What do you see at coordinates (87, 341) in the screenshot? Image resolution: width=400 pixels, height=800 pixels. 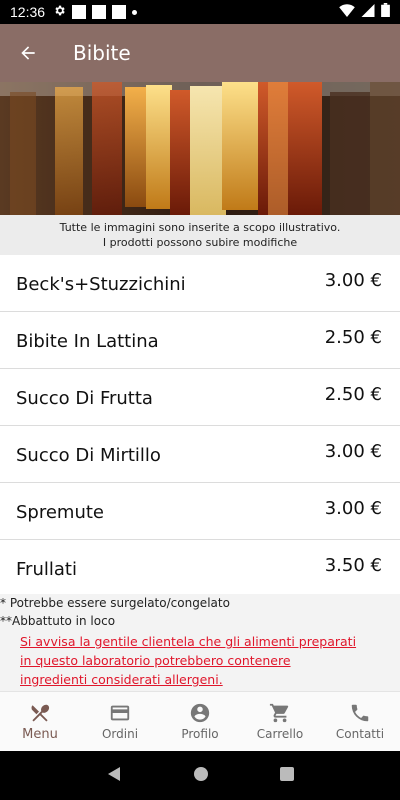 I see `item-name: Bibite In Lattina` at bounding box center [87, 341].